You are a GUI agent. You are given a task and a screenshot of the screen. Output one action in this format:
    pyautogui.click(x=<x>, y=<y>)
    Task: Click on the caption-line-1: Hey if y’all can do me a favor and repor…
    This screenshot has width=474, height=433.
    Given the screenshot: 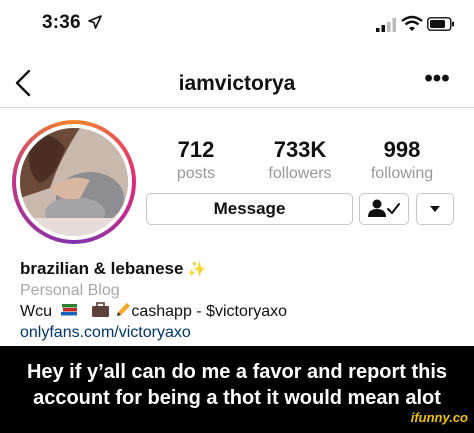 What is the action you would take?
    pyautogui.click(x=237, y=372)
    